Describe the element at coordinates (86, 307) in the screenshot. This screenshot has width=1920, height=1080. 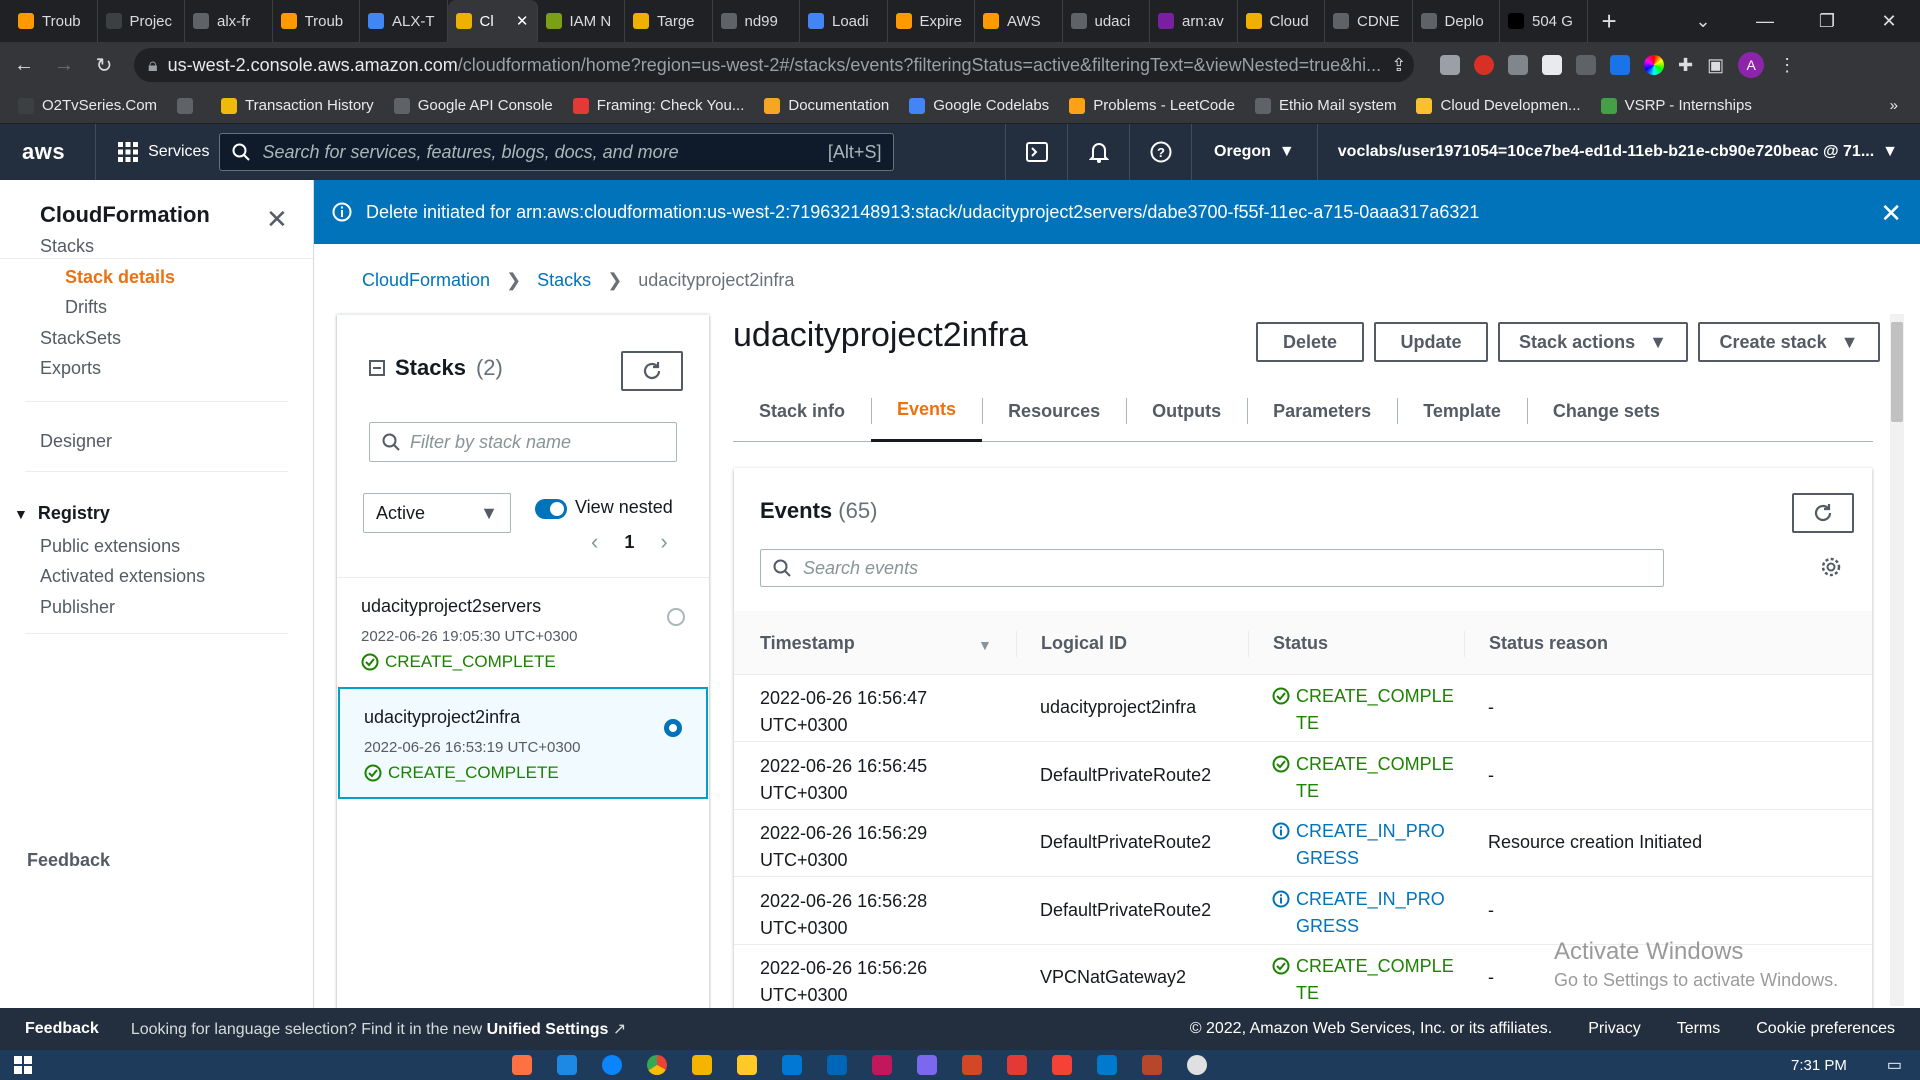
I see `sidebar-item-drifts: Drifts` at that location.